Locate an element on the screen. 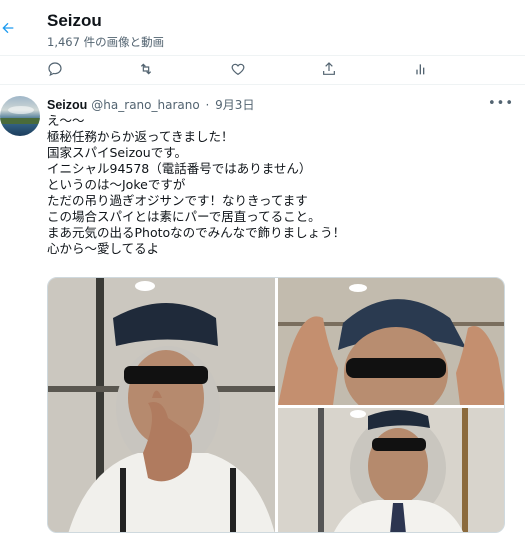 This screenshot has height=546, width=525. like-button is located at coordinates (239, 70).